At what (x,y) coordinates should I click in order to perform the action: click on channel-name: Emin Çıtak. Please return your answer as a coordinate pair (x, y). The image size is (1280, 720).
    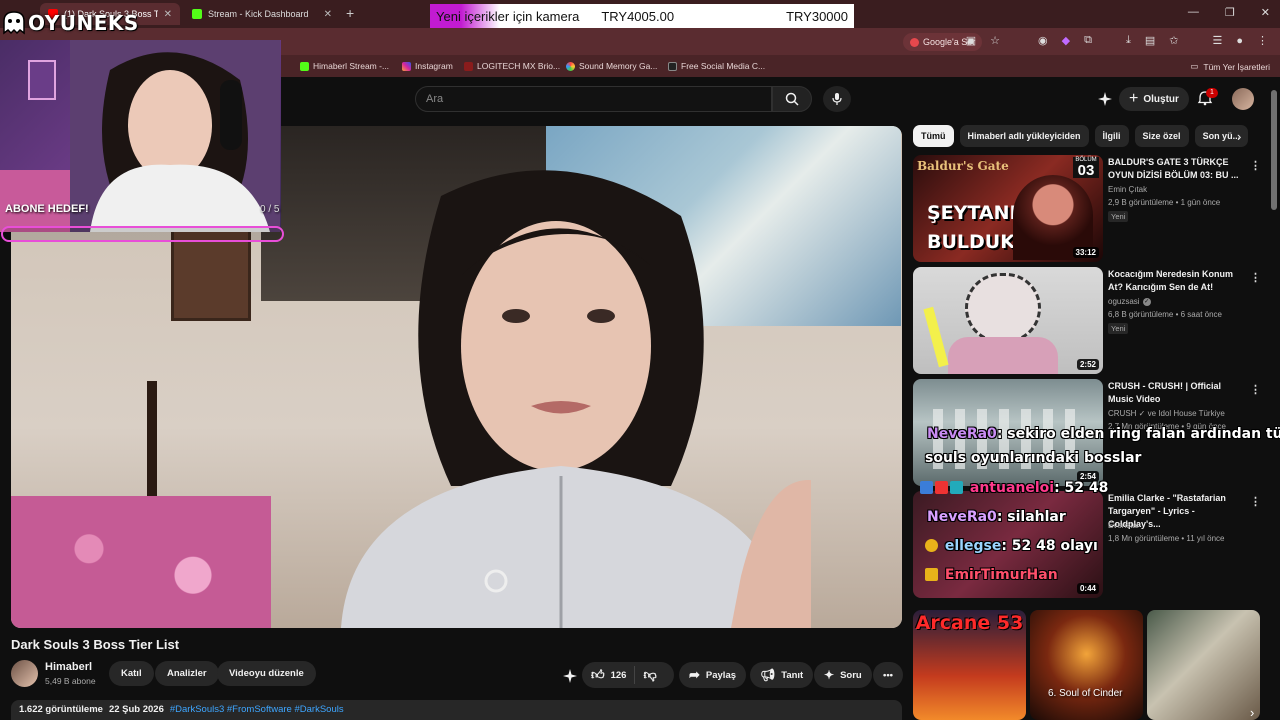
    Looking at the image, I should click on (1127, 189).